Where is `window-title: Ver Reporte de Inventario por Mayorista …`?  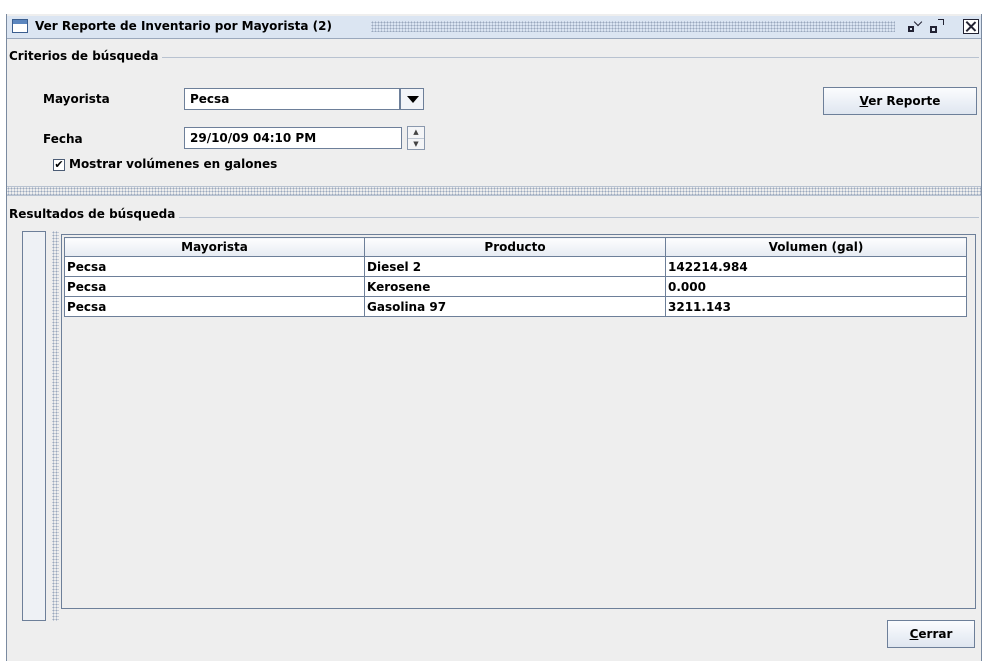
window-title: Ver Reporte de Inventario por Mayorista … is located at coordinates (185, 26).